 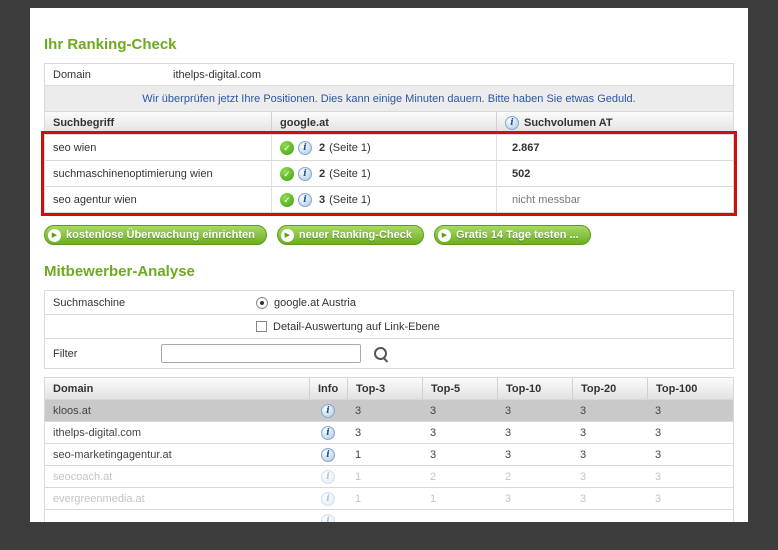 What do you see at coordinates (389, 353) in the screenshot?
I see `filter-row: Filter` at bounding box center [389, 353].